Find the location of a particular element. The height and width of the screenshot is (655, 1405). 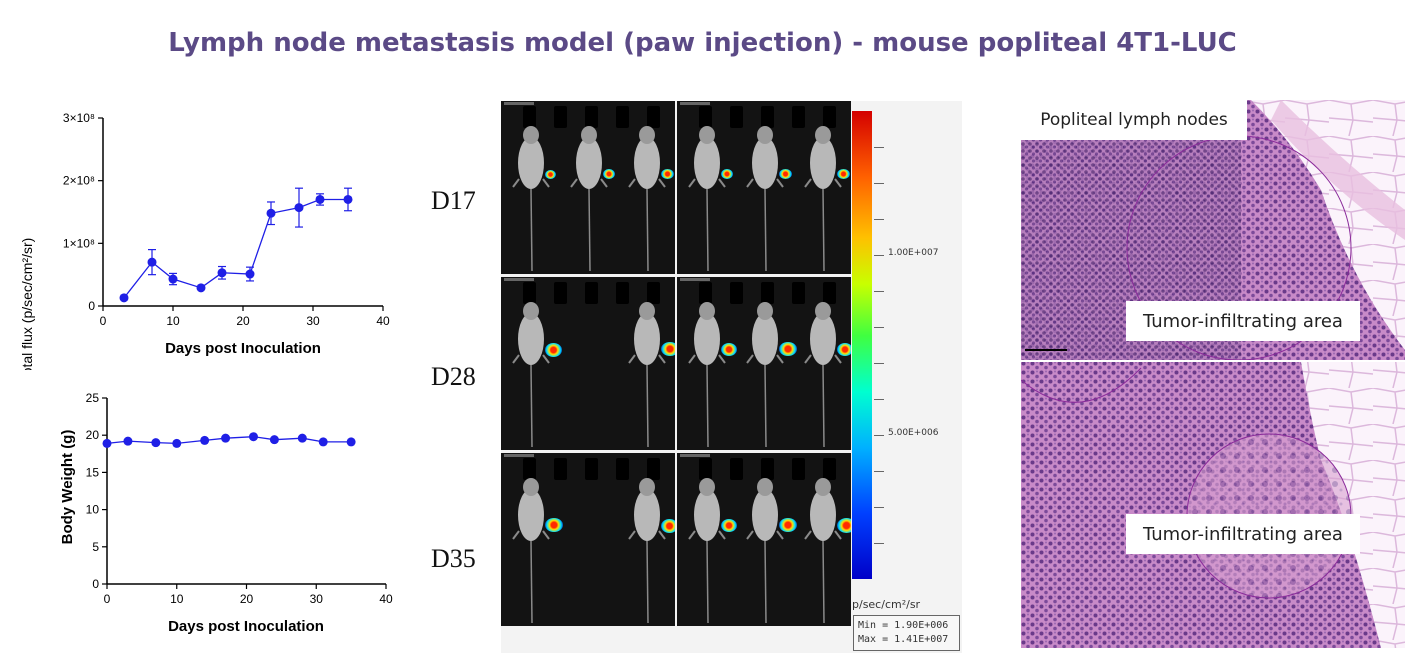

y-tick-label: 3×10⁸ is located at coordinates (79, 118).